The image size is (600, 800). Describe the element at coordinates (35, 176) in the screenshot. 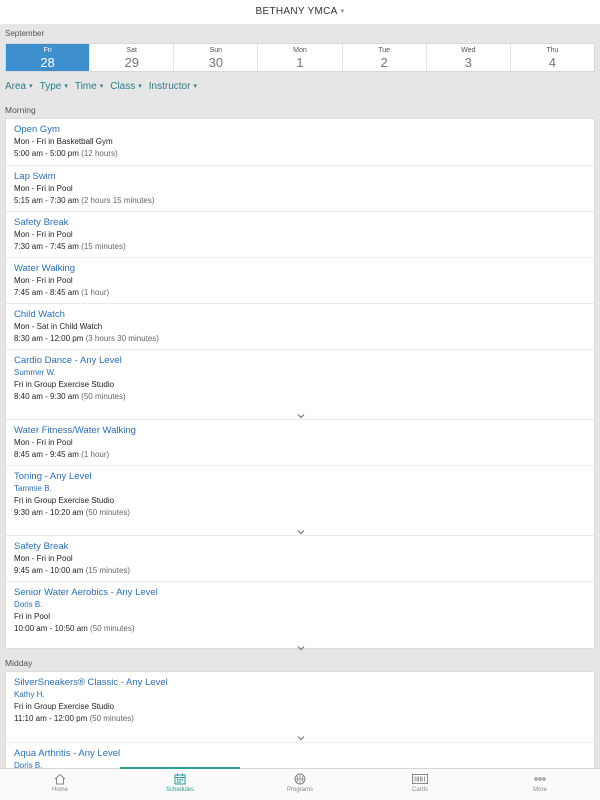

I see `class-name: Lap Swim` at that location.